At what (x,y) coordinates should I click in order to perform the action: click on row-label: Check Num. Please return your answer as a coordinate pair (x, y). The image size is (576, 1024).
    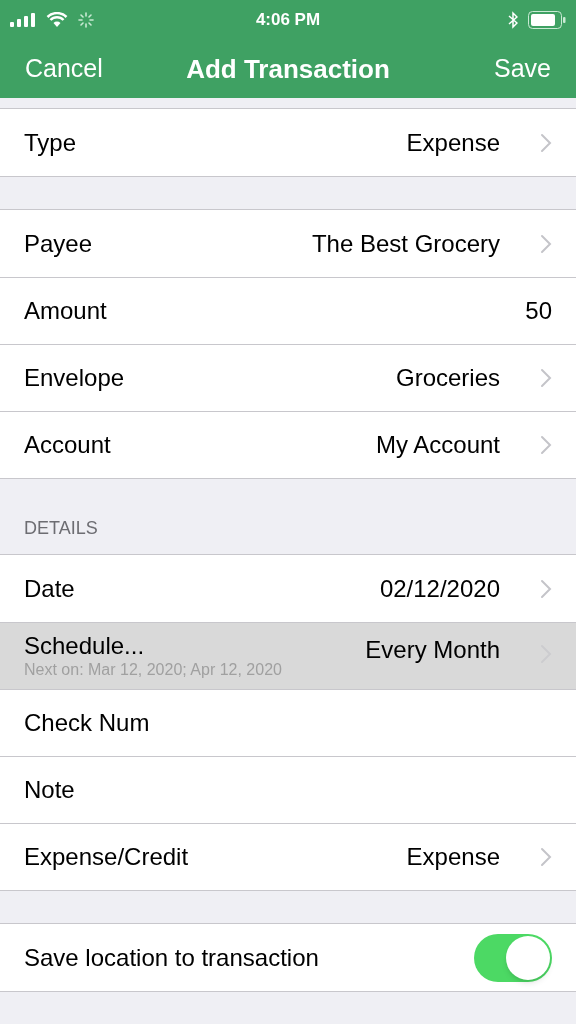
    Looking at the image, I should click on (87, 723).